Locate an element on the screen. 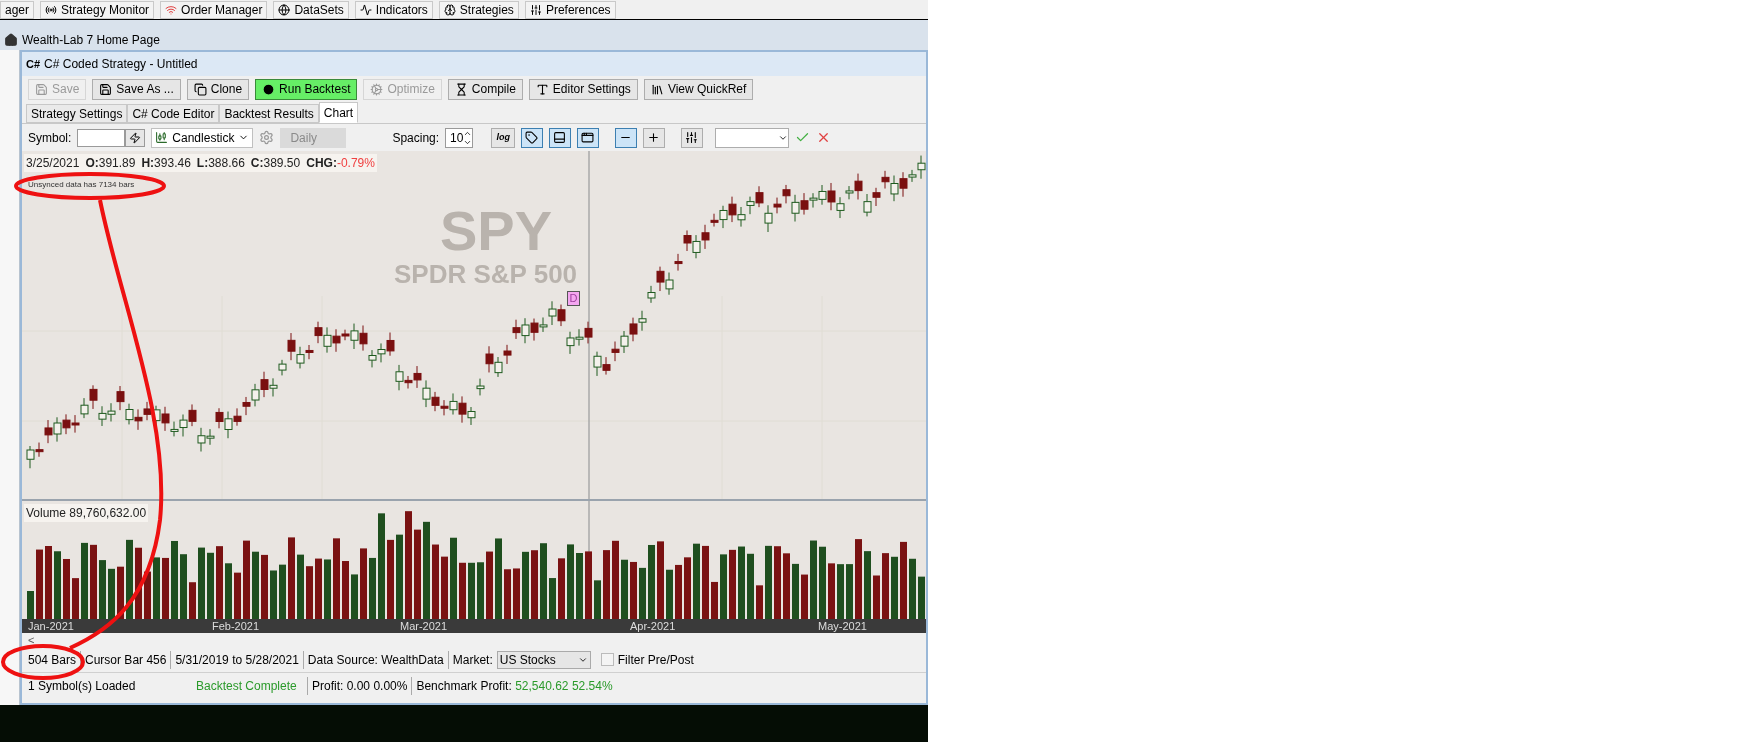 This screenshot has width=1745, height=742. spacing-label: Spacing: is located at coordinates (416, 138).